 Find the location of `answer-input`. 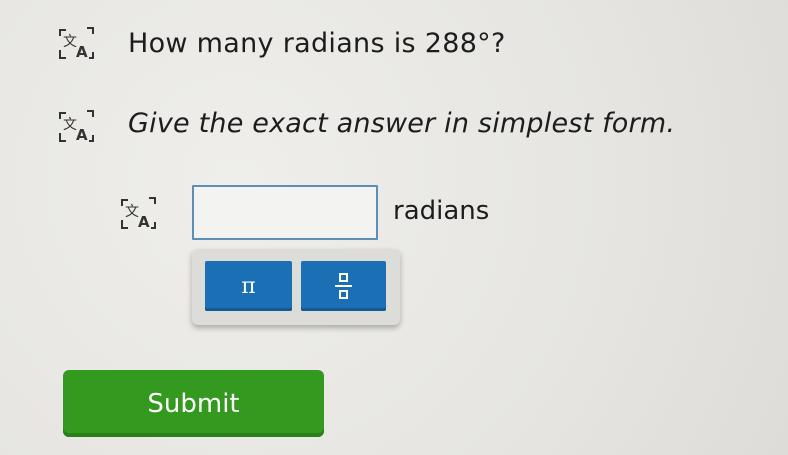

answer-input is located at coordinates (285, 212).